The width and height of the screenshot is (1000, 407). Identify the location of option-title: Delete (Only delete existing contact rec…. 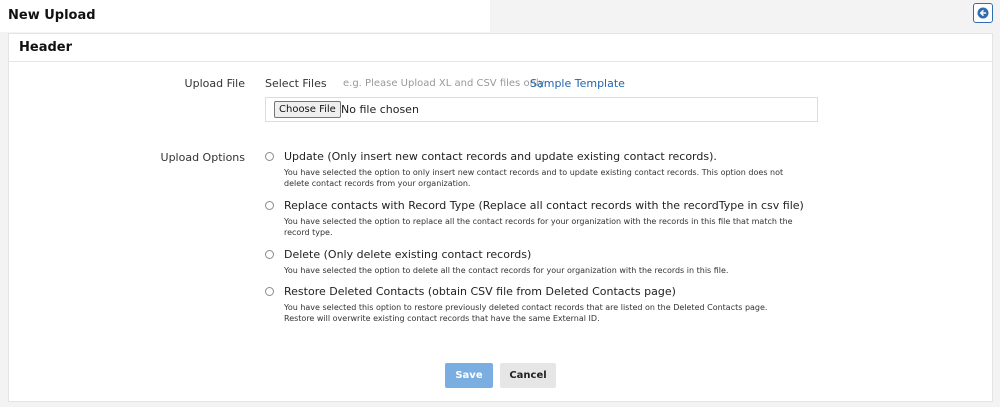
(408, 254).